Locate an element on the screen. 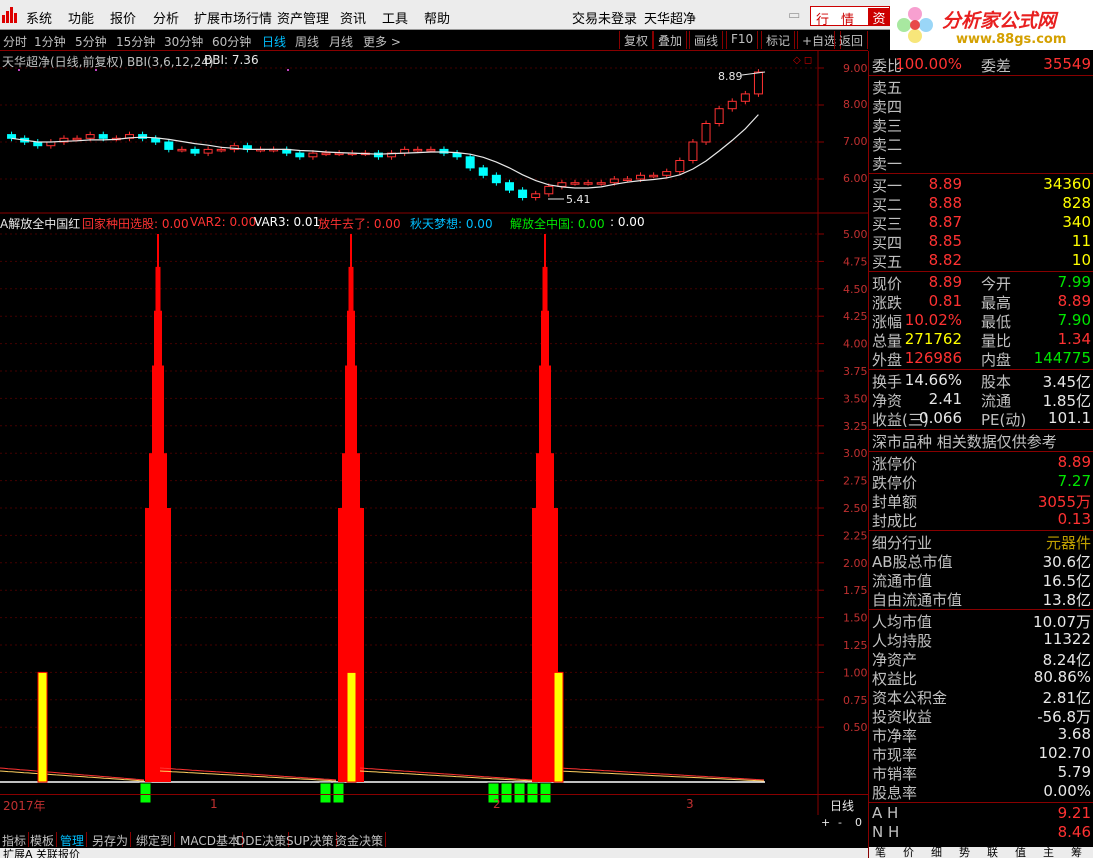  indicator-value: 解放全中国: 0.00 is located at coordinates (557, 224).